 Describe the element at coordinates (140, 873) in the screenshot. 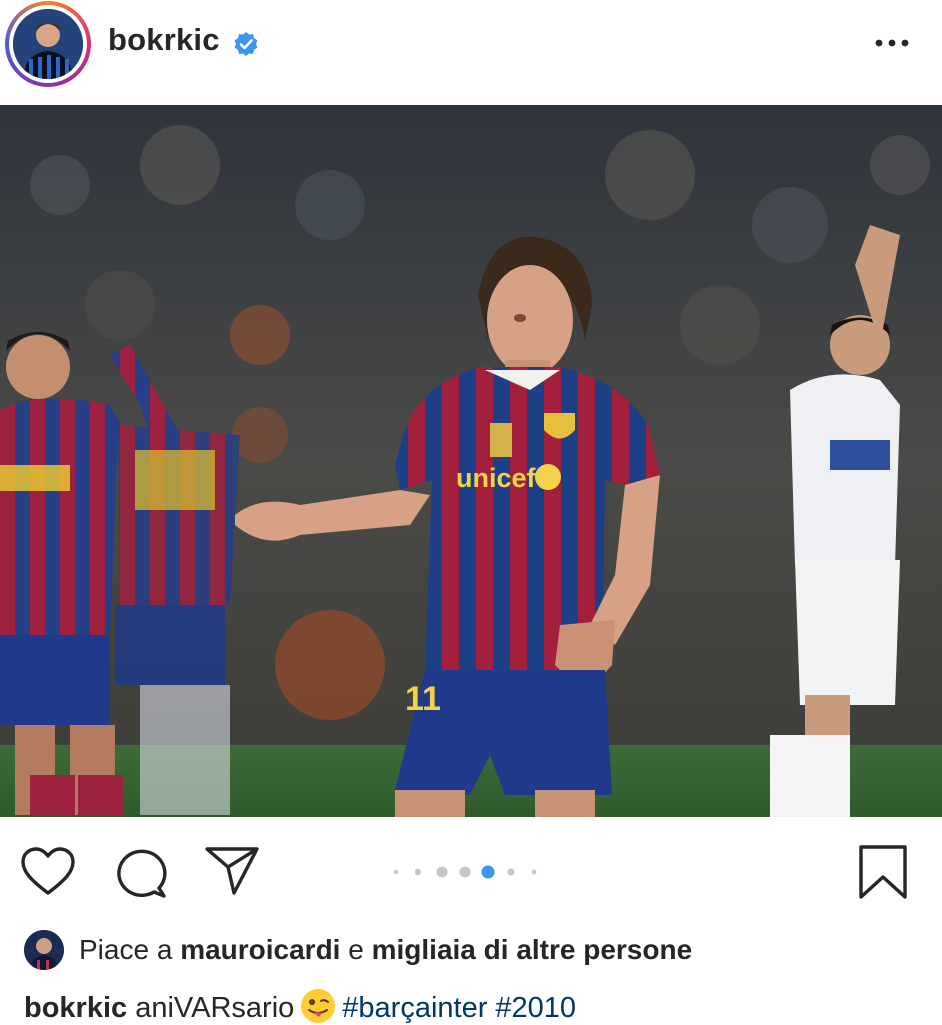

I see `comment-icon` at that location.